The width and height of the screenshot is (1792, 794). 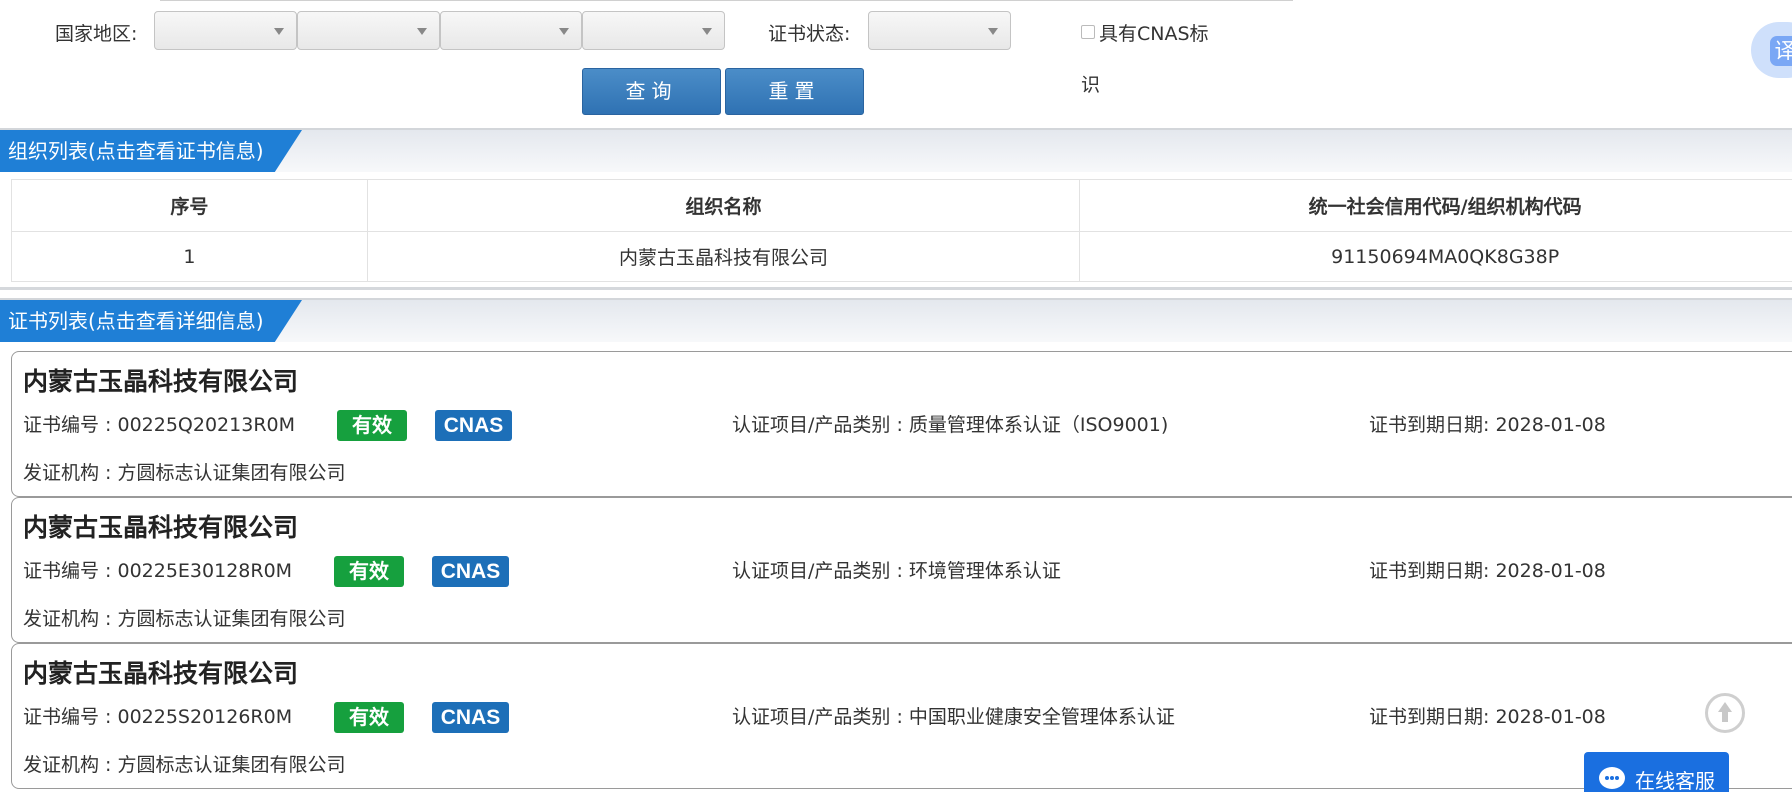 What do you see at coordinates (151, 321) in the screenshot?
I see `cert-section-title: 证书列表(点击查看详细信息)` at bounding box center [151, 321].